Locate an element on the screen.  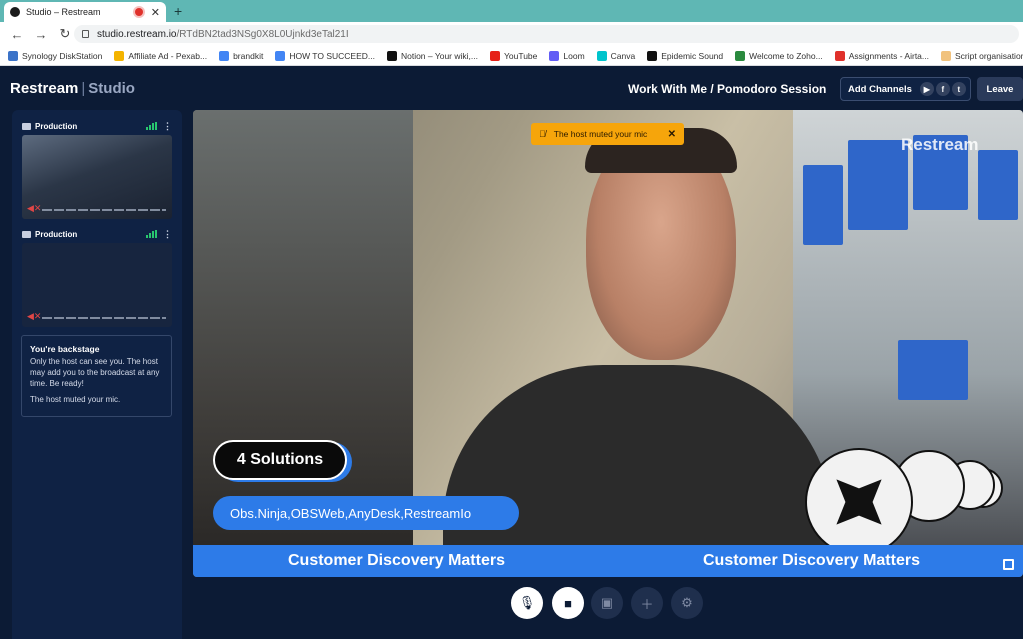
restream-studio-logo: Restream | Studio is located at coordinates (72, 88).